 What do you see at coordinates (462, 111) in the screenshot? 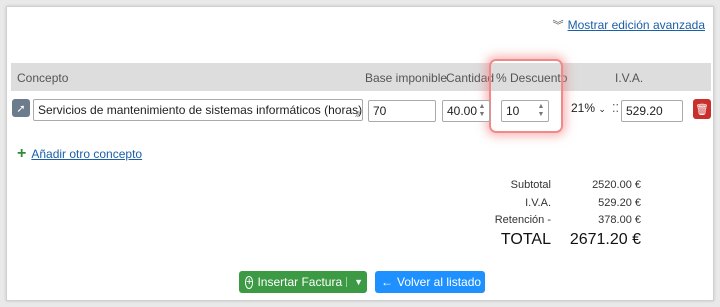
I see `cantidad-value: 40.00` at bounding box center [462, 111].